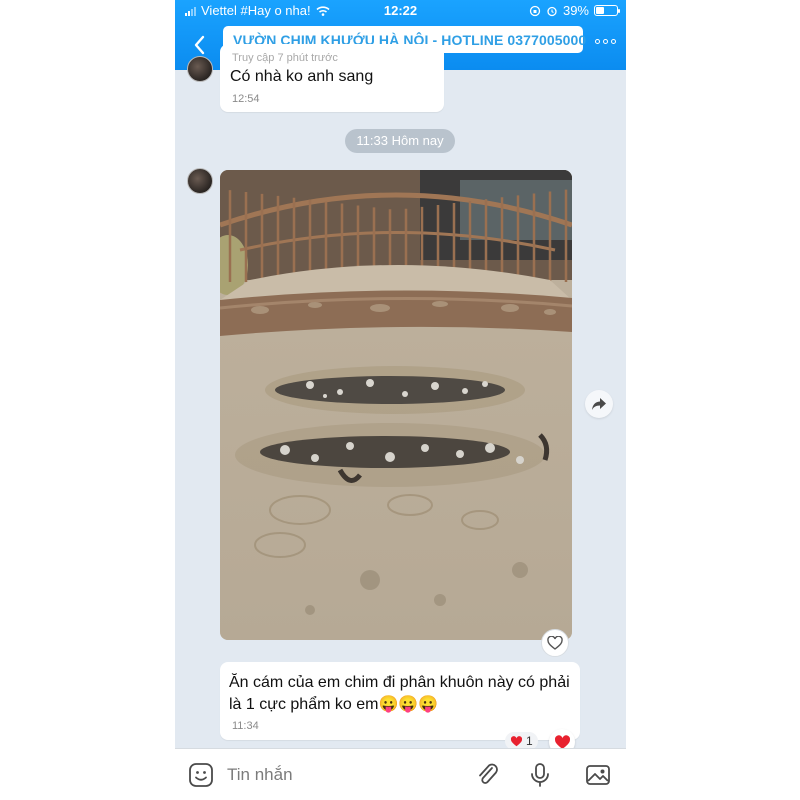 This screenshot has height=800, width=800. I want to click on reaction-count: 1, so click(529, 741).